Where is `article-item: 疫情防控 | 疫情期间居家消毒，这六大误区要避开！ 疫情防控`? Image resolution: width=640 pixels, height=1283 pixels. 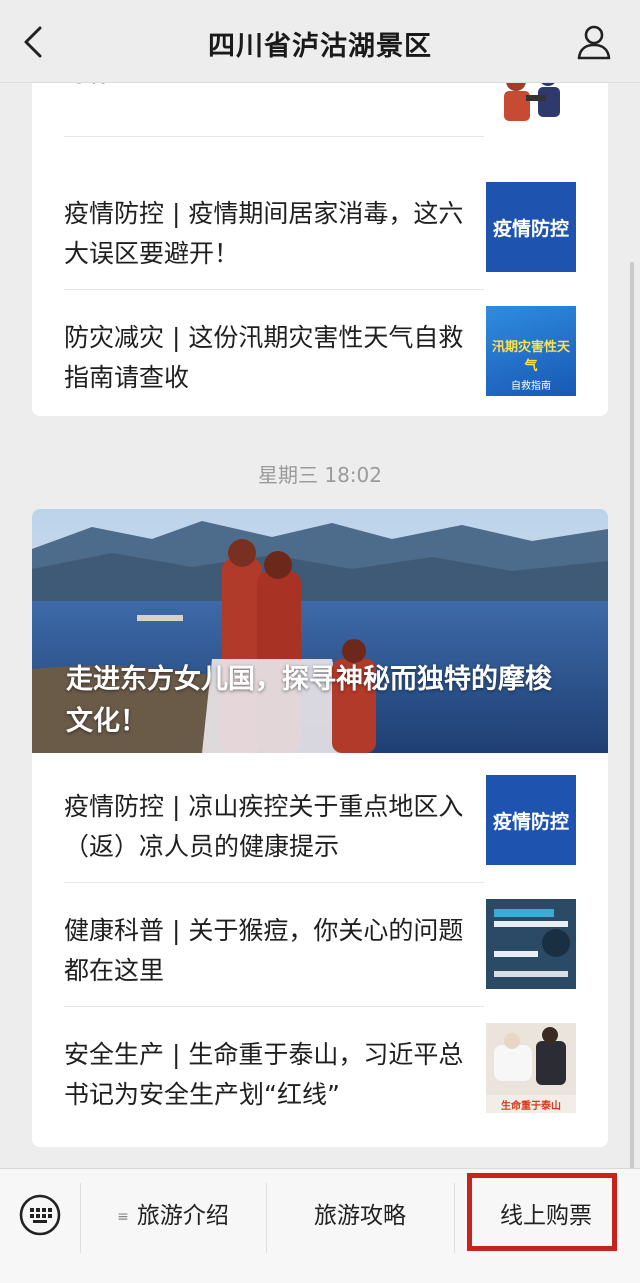
article-item: 疫情防控 | 疫情期间居家消毒，这六大误区要避开！ 疫情防控 is located at coordinates (320, 228).